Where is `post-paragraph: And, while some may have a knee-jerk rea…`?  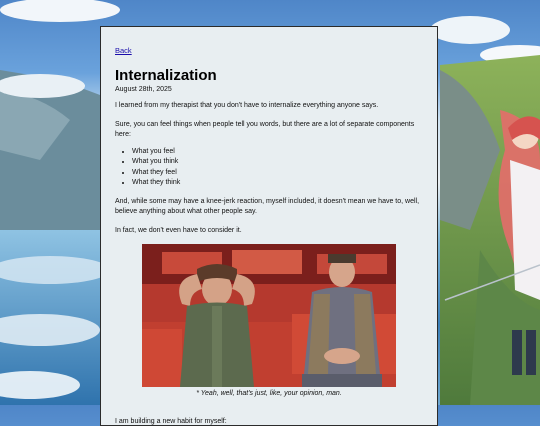
post-paragraph: And, while some may have a knee-jerk rea… is located at coordinates (267, 206).